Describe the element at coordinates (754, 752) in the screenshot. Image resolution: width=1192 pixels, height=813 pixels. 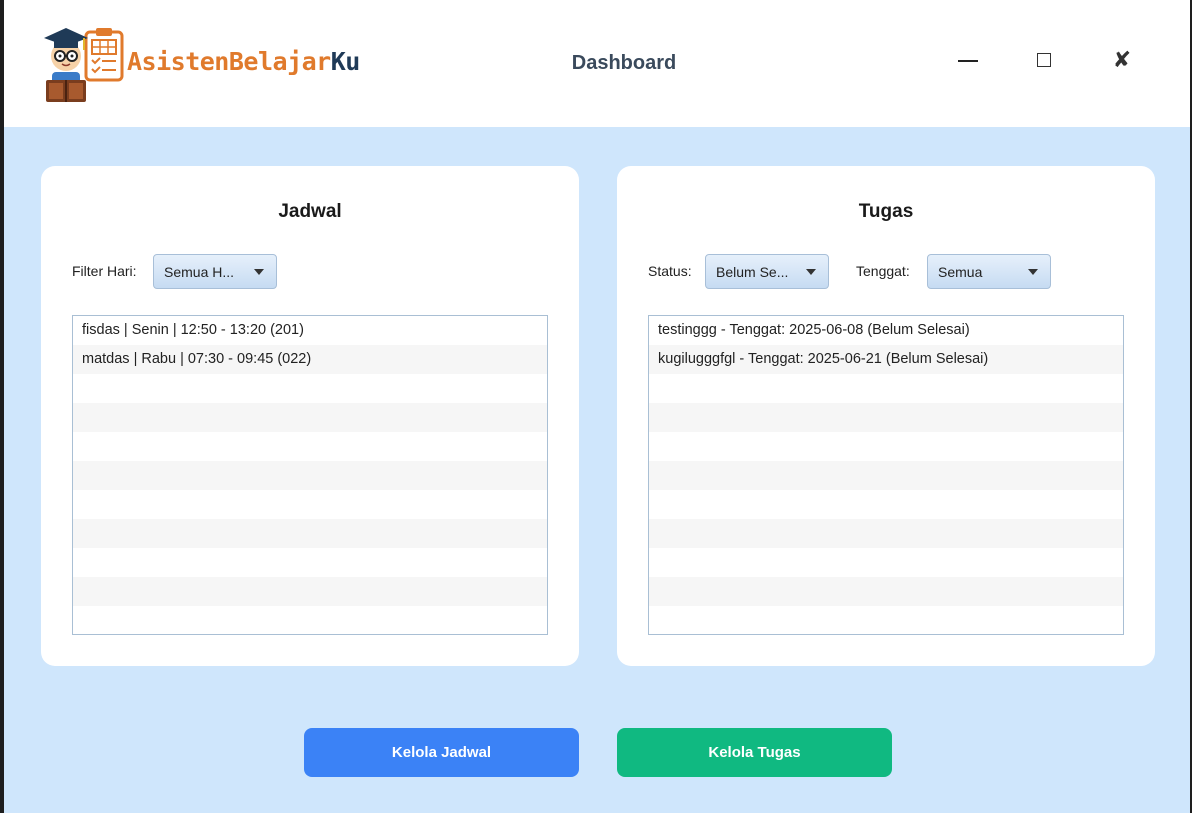
I see `kelola-tugas-button: Kelola Tugas` at that location.